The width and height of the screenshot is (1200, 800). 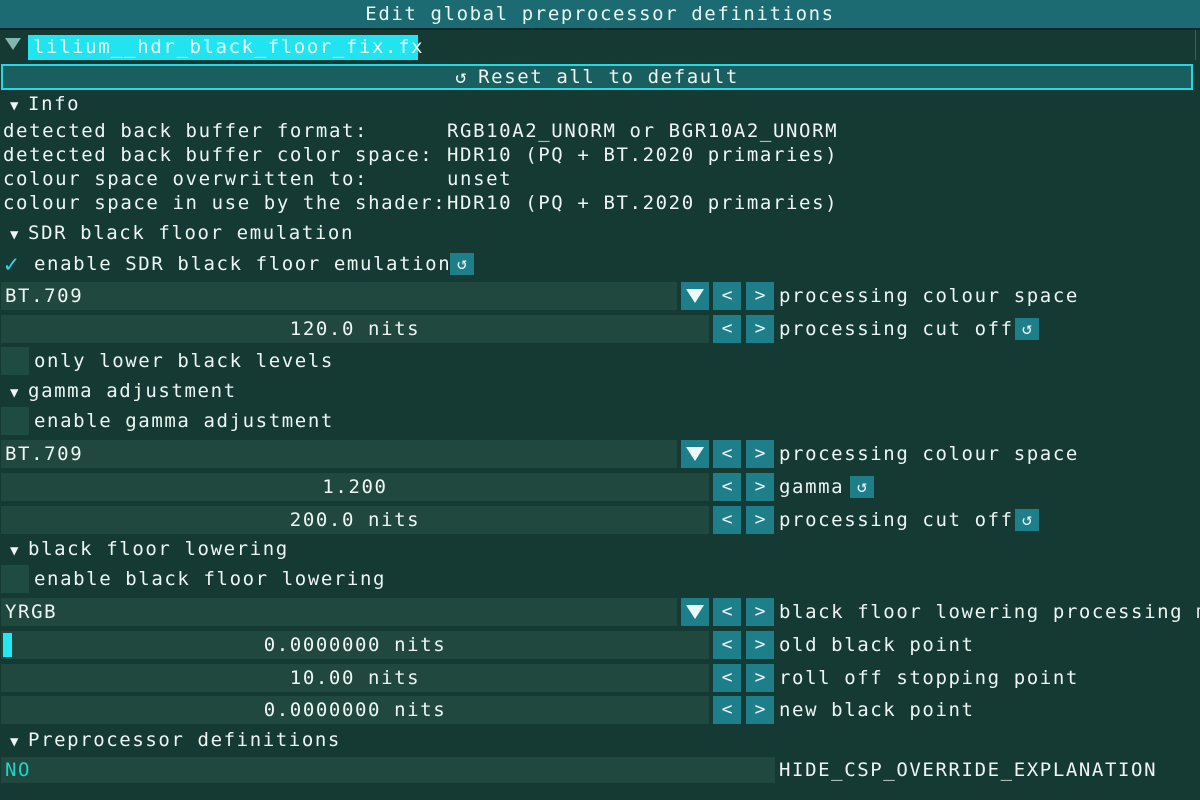 I want to click on lowering-enable-checkbox, so click(x=15, y=579).